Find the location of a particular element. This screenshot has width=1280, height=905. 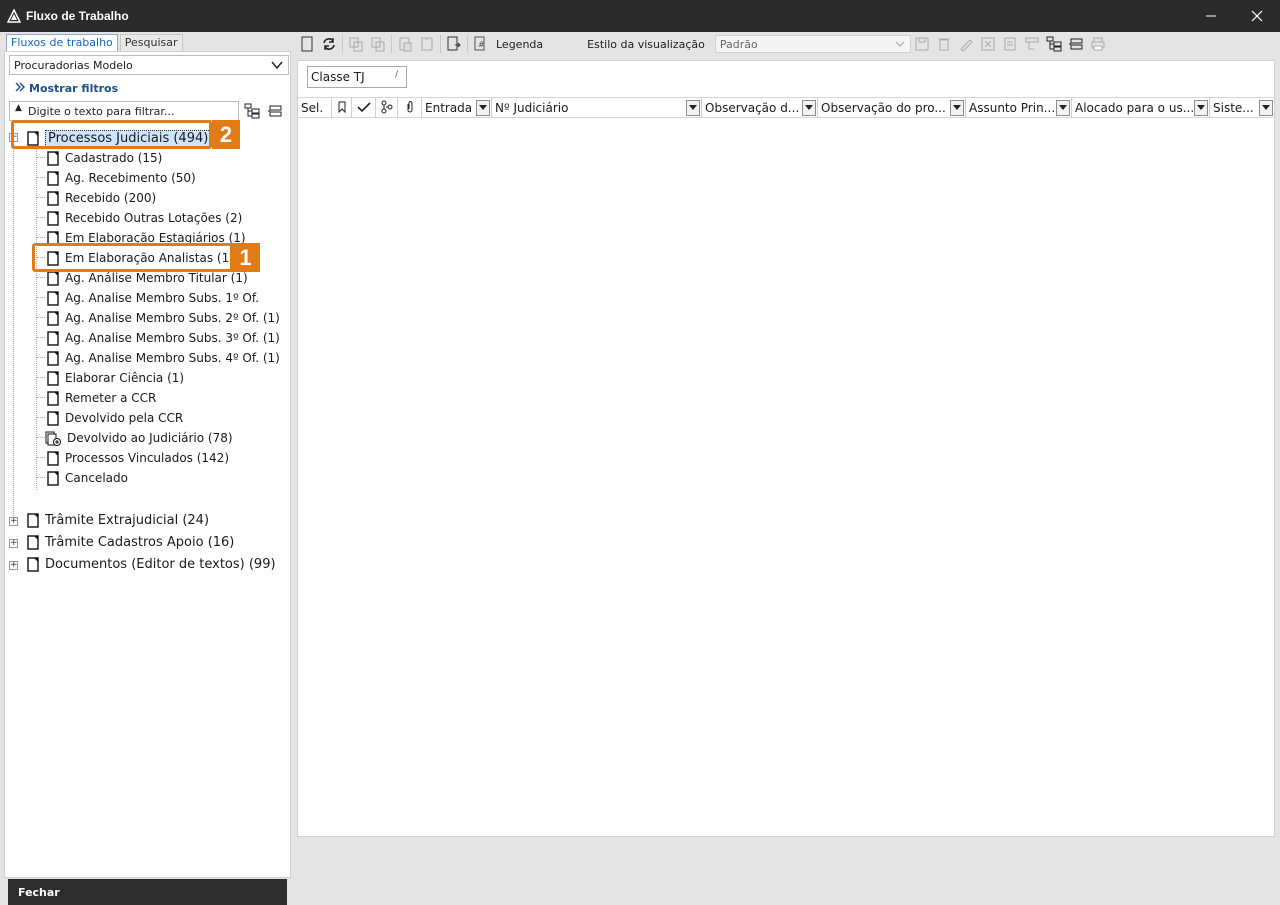

legend-icon: # is located at coordinates (481, 44).